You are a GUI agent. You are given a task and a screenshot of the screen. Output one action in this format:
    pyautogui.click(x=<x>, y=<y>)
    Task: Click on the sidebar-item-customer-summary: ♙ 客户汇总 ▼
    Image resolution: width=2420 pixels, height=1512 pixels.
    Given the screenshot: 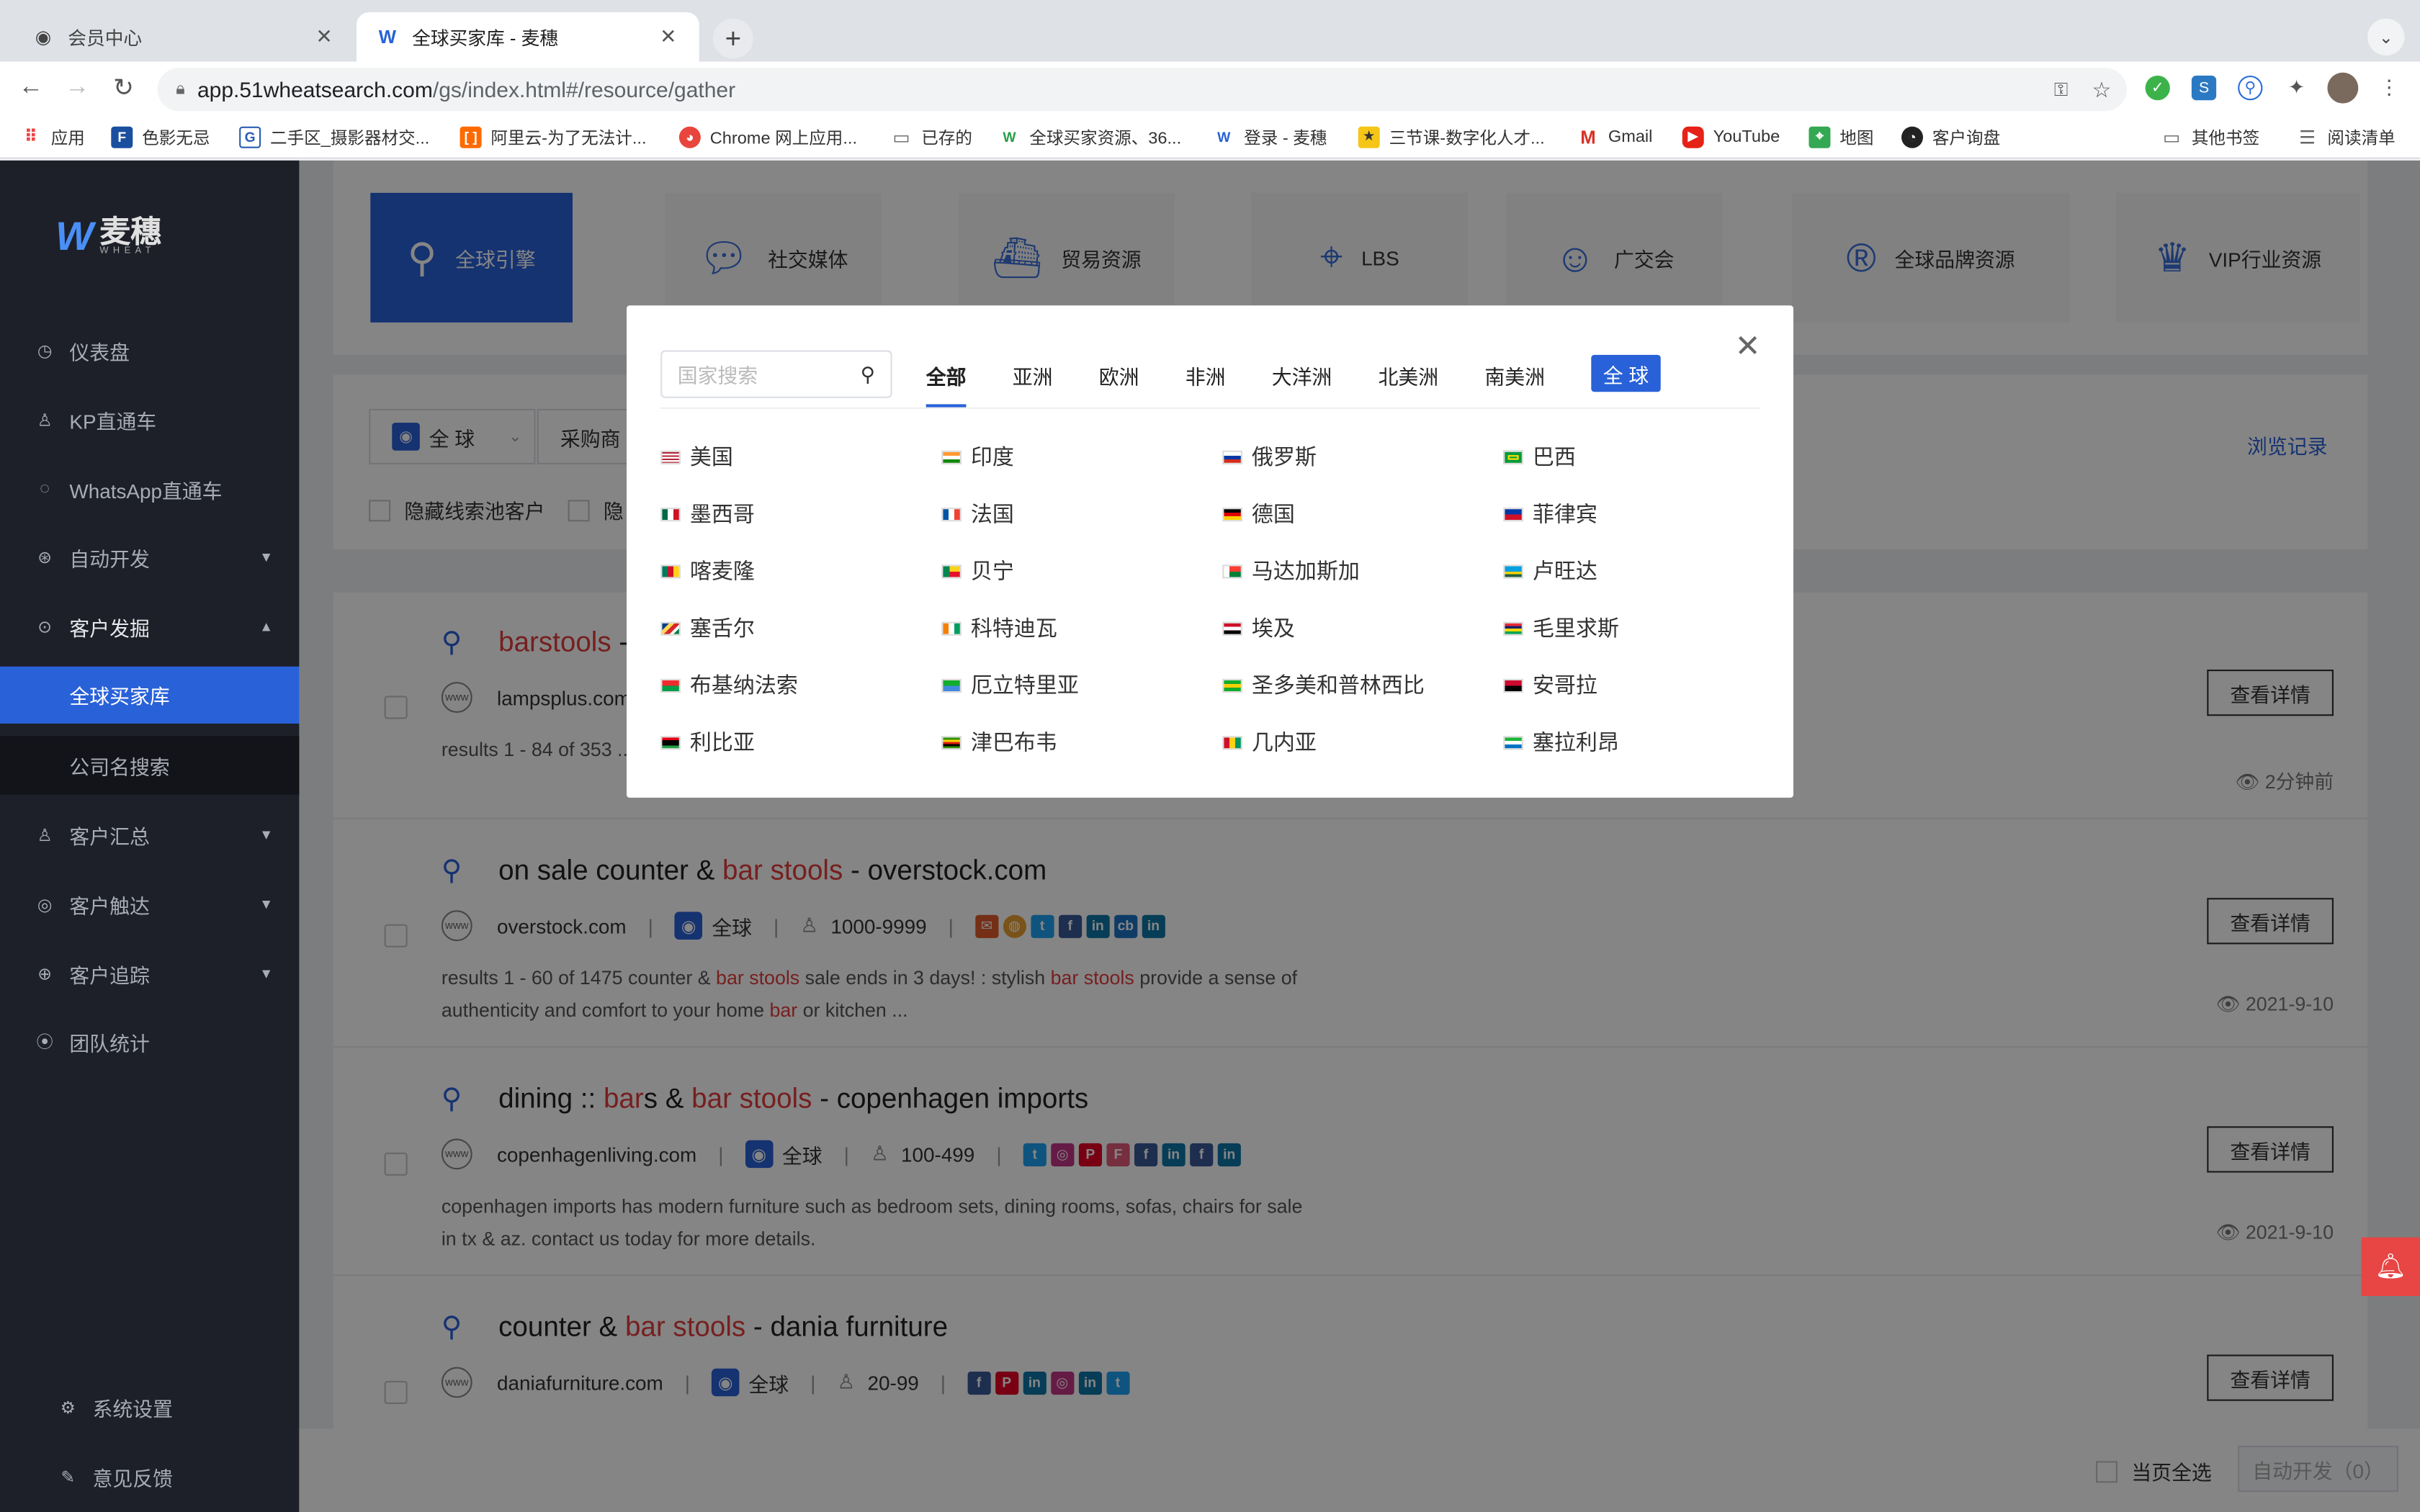 What is the action you would take?
    pyautogui.click(x=150, y=835)
    